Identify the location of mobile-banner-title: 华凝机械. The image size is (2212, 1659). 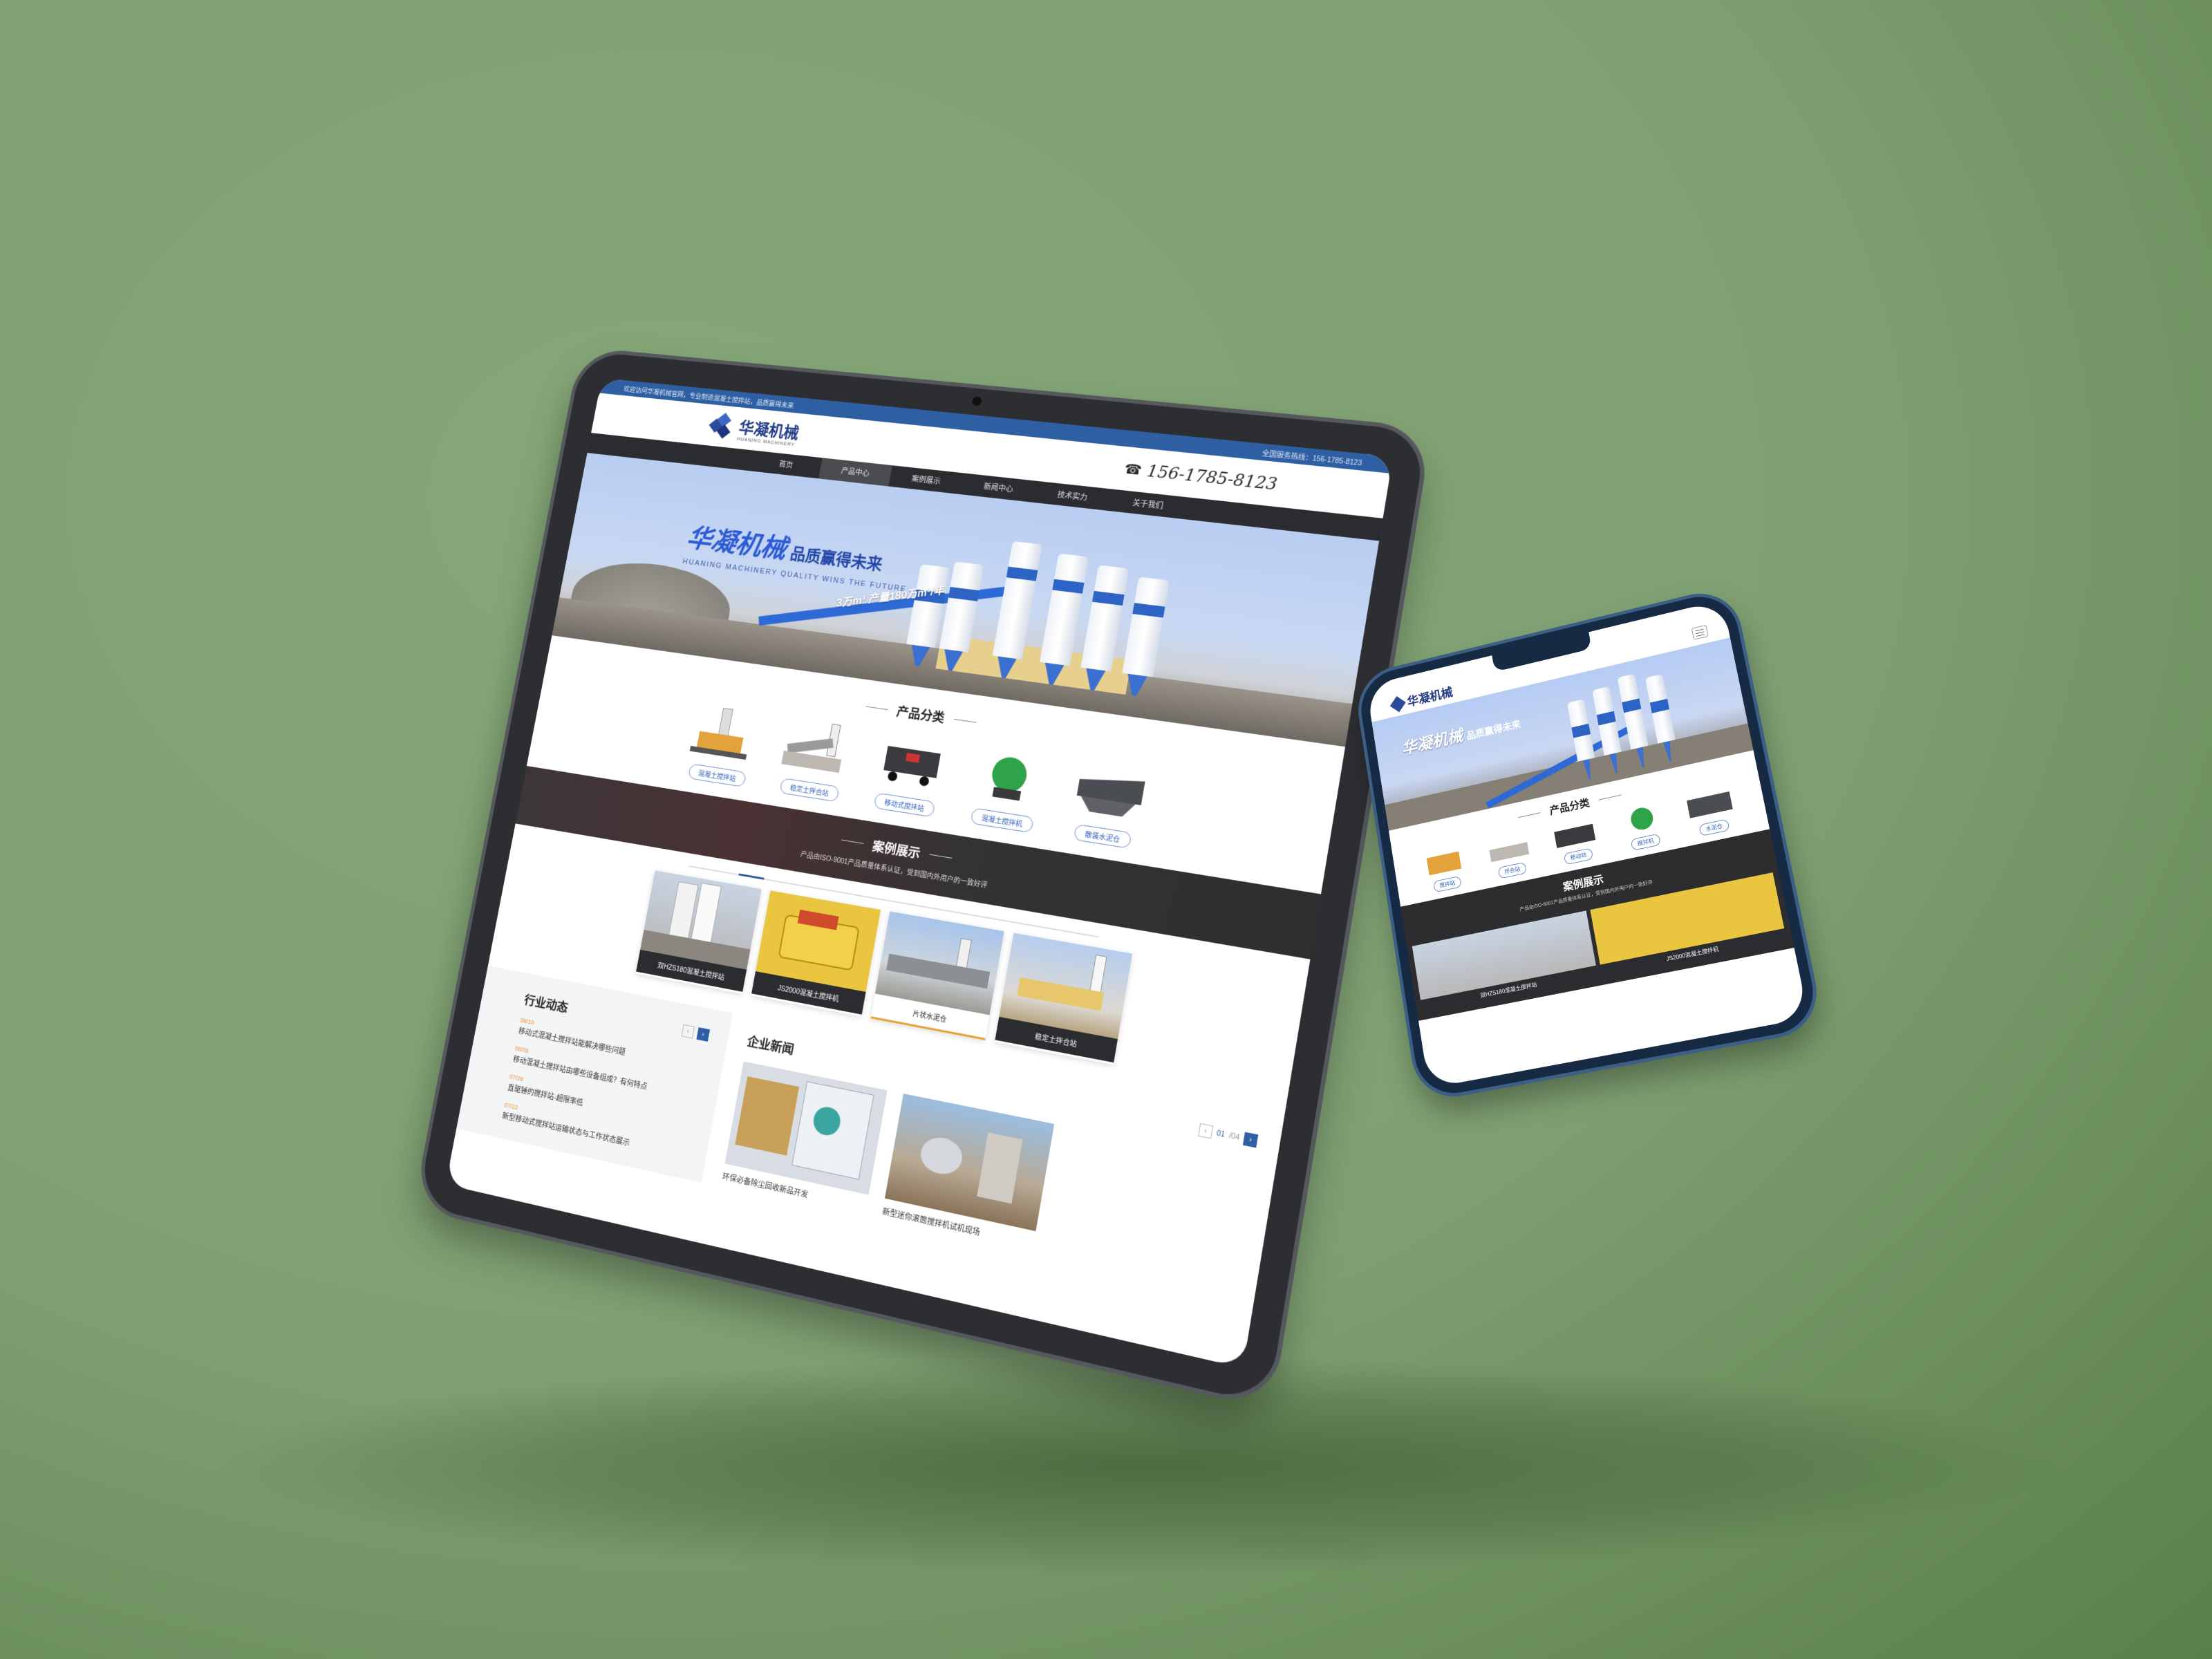
(1432, 740).